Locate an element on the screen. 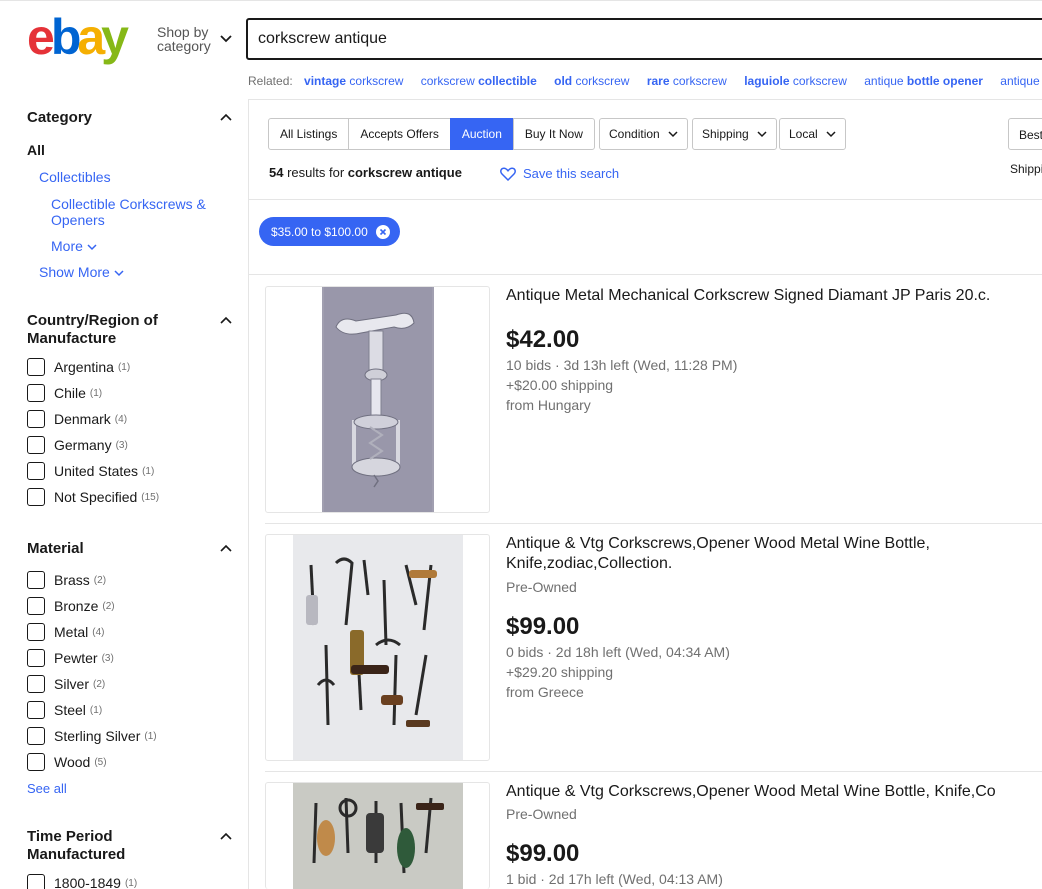 The image size is (1042, 889). filter-option-silver: Silver (2) is located at coordinates (66, 684).